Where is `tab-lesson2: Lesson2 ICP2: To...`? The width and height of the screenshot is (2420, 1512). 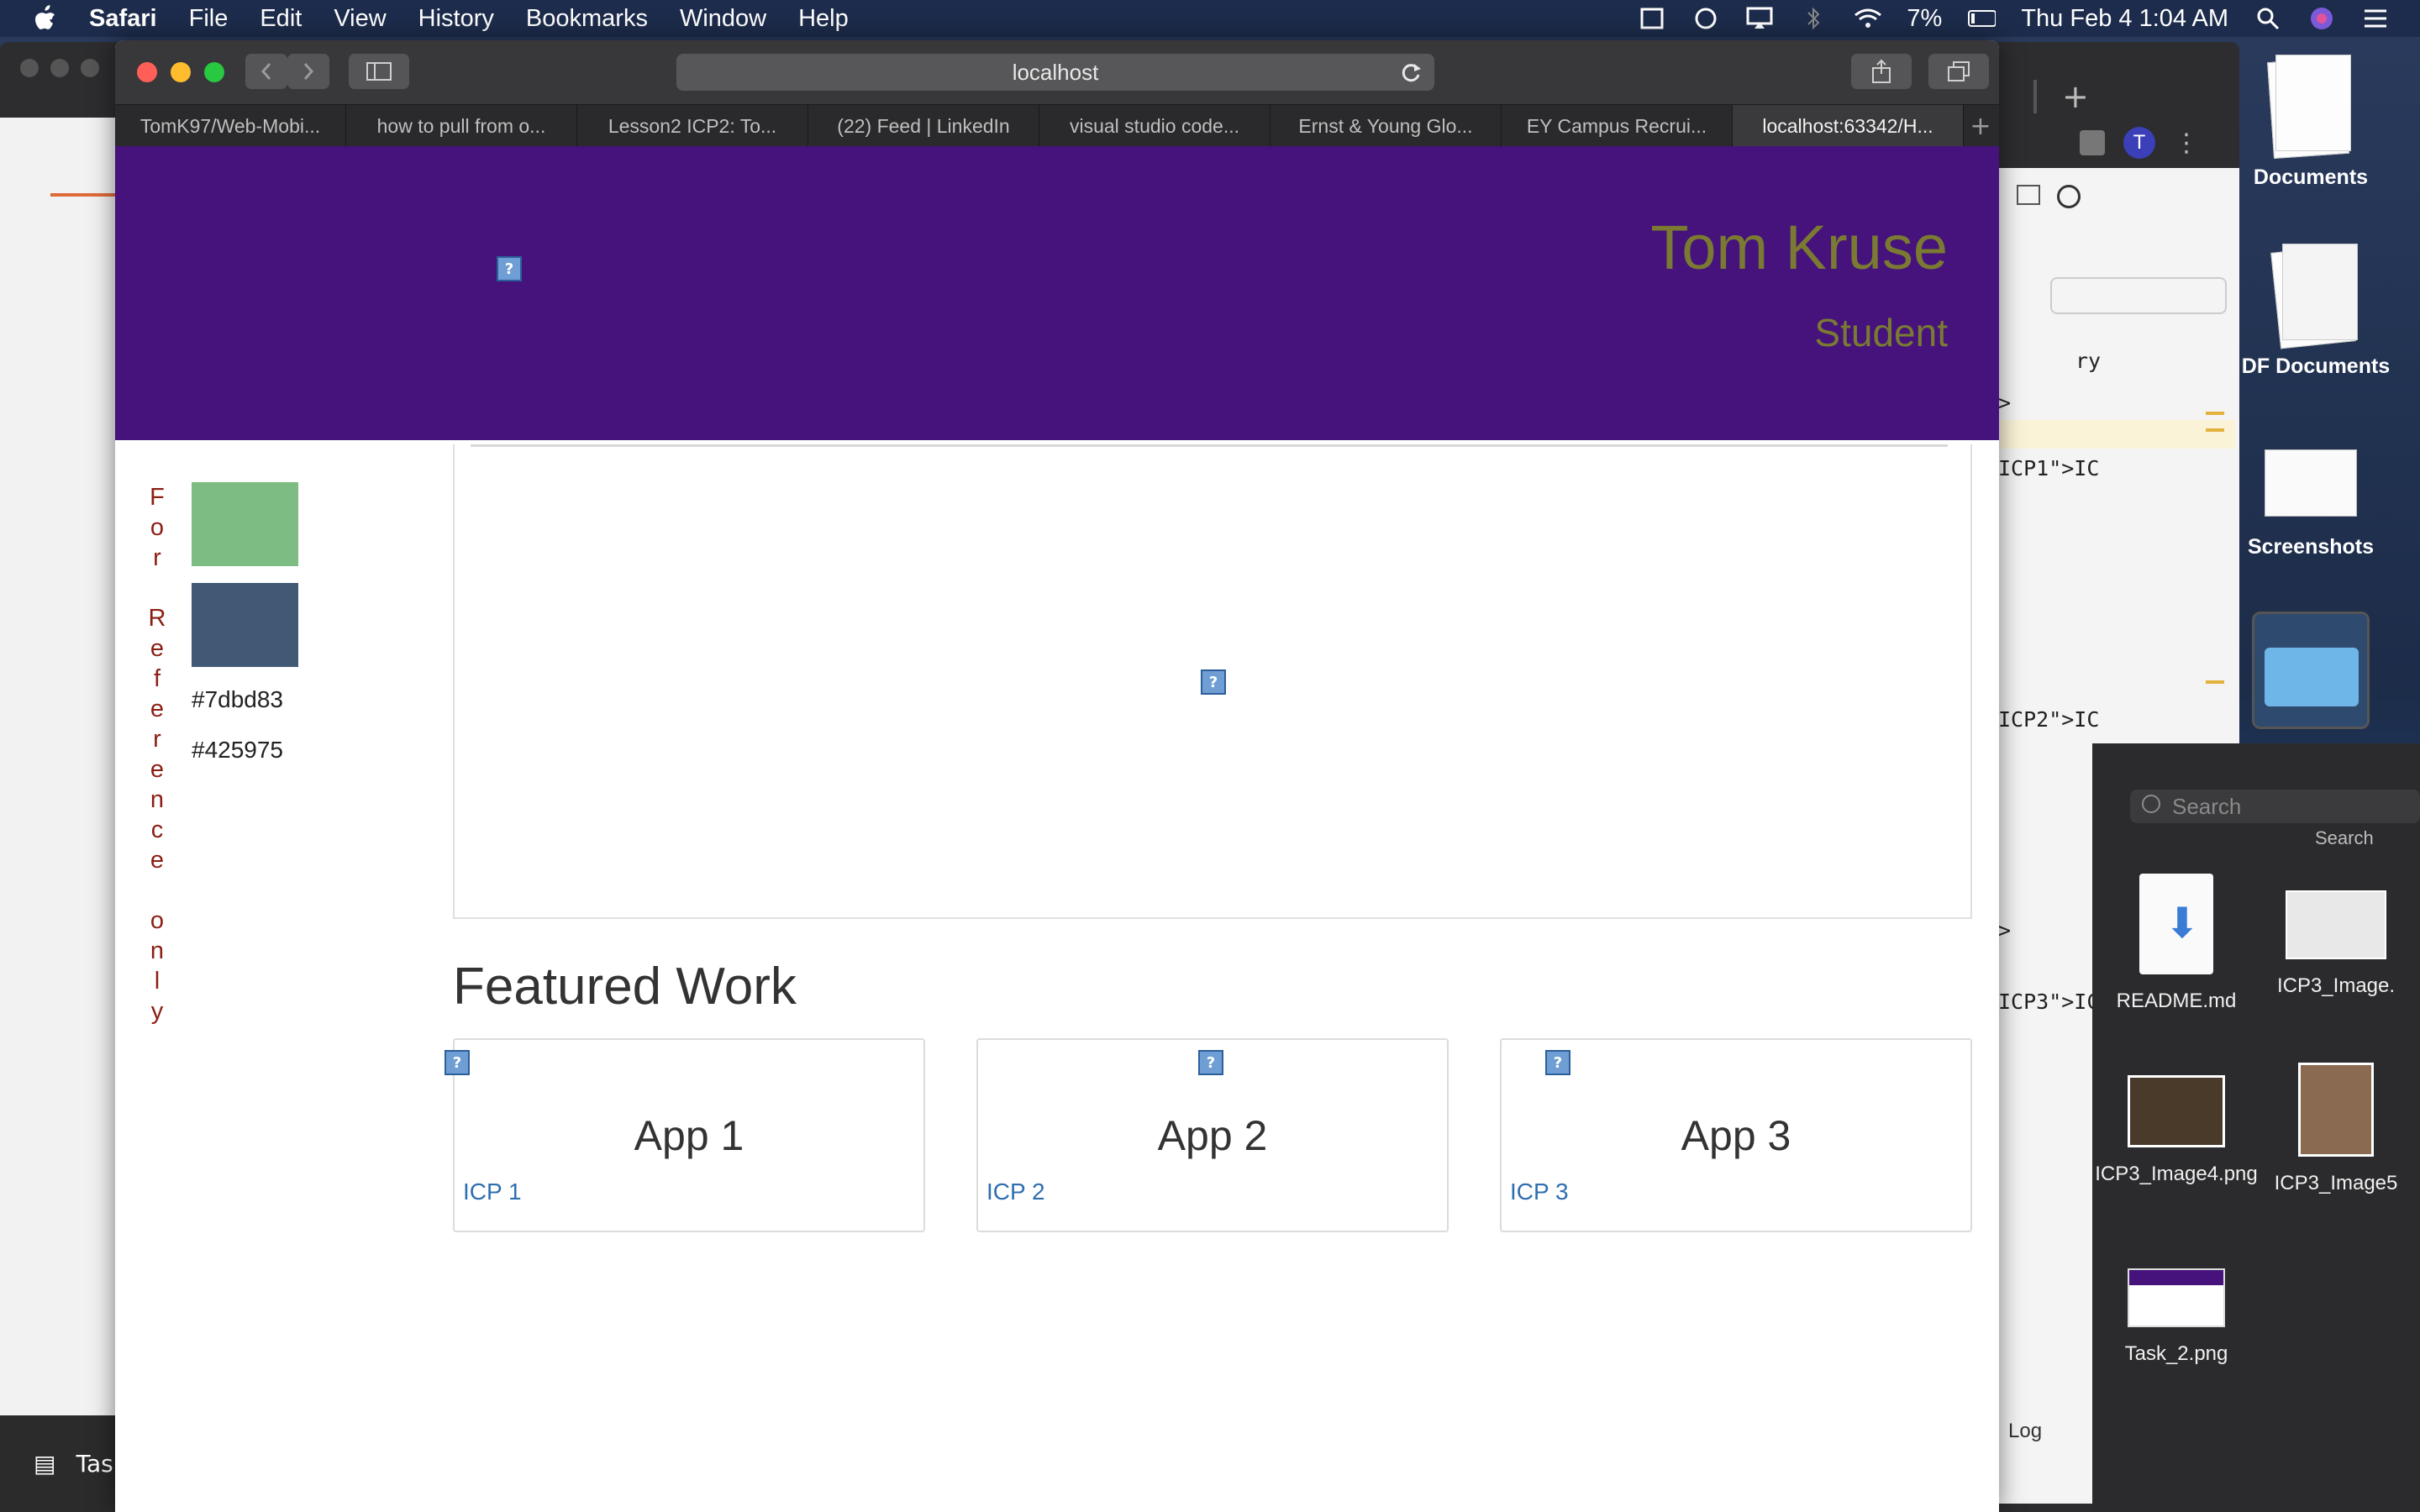 tab-lesson2: Lesson2 ICP2: To... is located at coordinates (692, 126).